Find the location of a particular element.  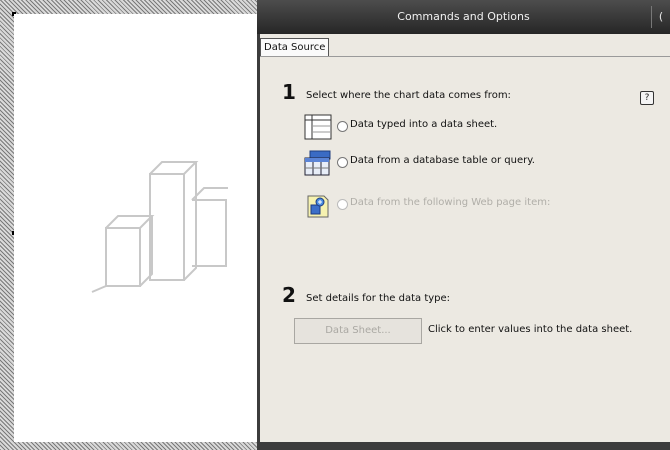

step-1-instruction: Select where the chart data comes from: is located at coordinates (408, 95).